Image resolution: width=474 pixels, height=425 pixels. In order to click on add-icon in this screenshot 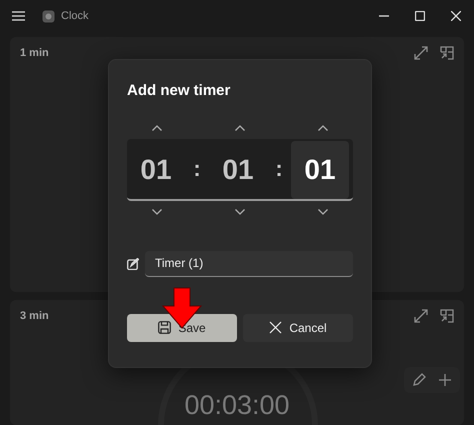, I will do `click(445, 380)`.